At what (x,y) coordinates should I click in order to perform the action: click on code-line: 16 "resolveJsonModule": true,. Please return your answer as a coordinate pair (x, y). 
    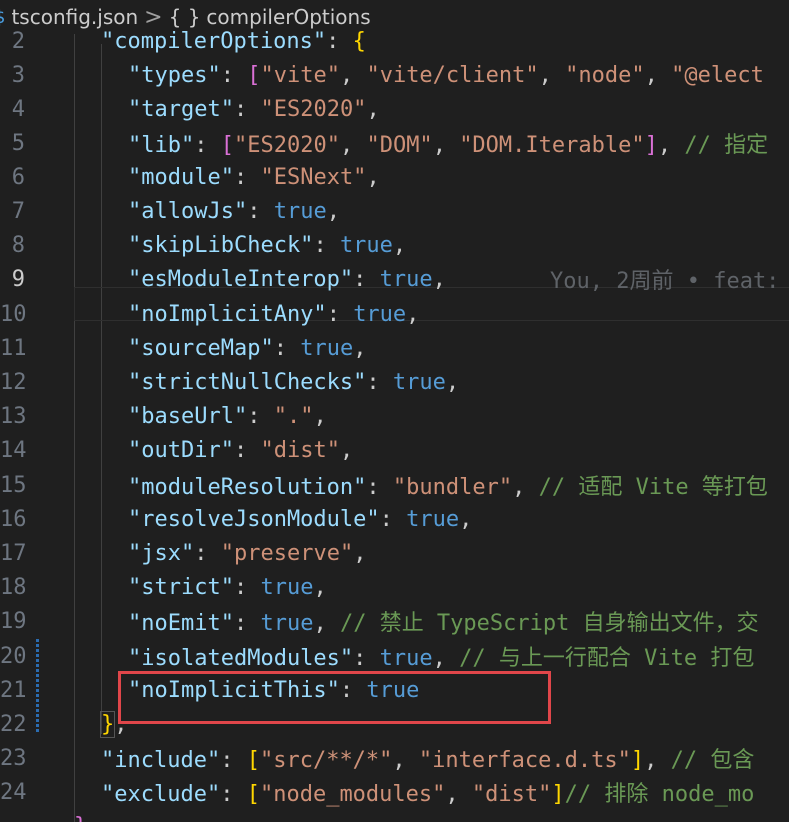
    Looking at the image, I should click on (394, 519).